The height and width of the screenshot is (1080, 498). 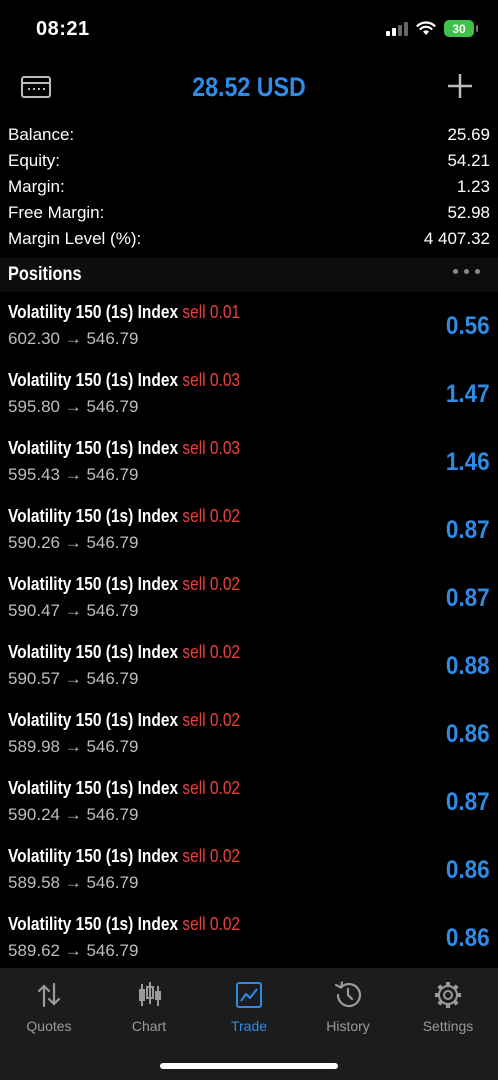 I want to click on position-profit: 1.46, so click(x=468, y=462).